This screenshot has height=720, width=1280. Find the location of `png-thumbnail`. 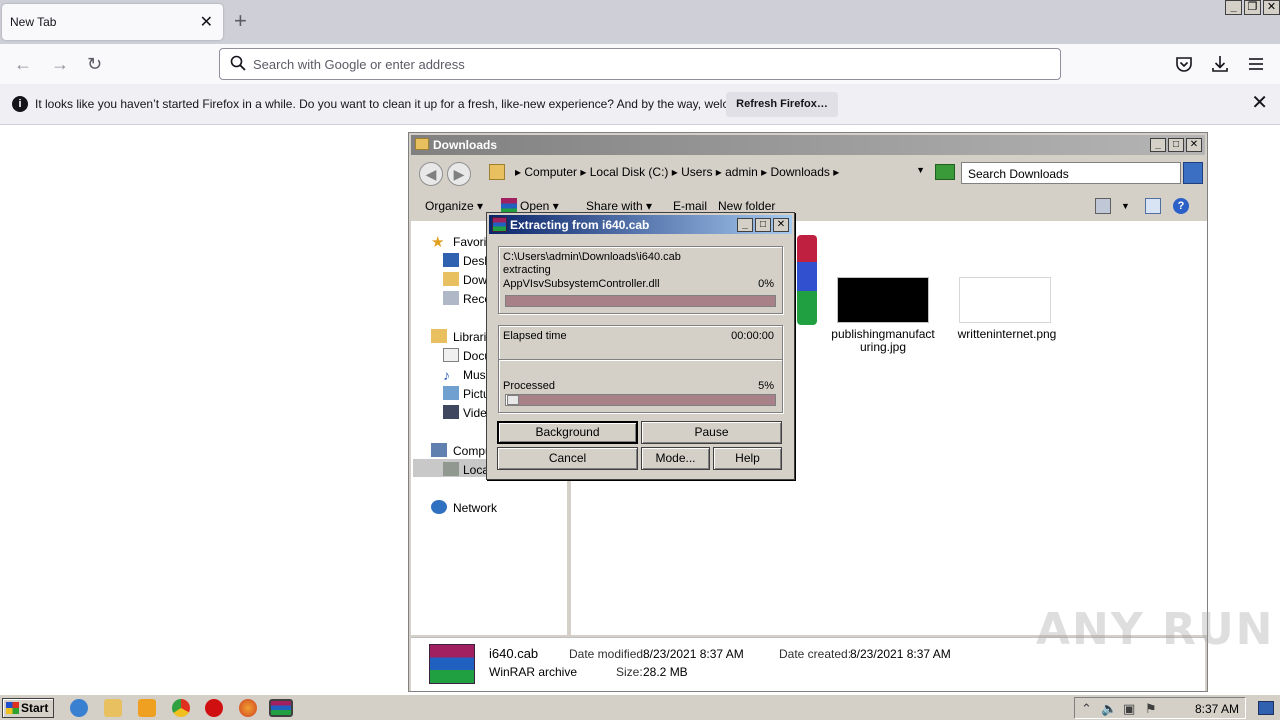

png-thumbnail is located at coordinates (1005, 300).